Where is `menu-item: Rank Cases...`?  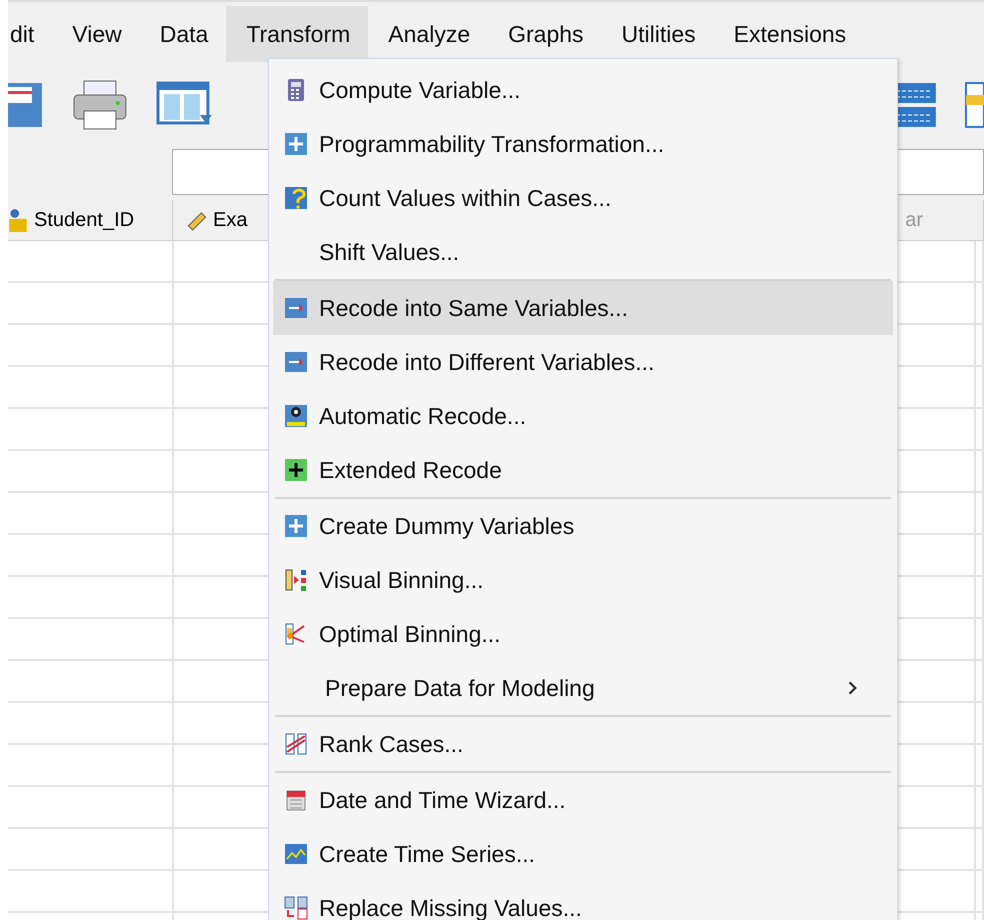
menu-item: Rank Cases... is located at coordinates (583, 744).